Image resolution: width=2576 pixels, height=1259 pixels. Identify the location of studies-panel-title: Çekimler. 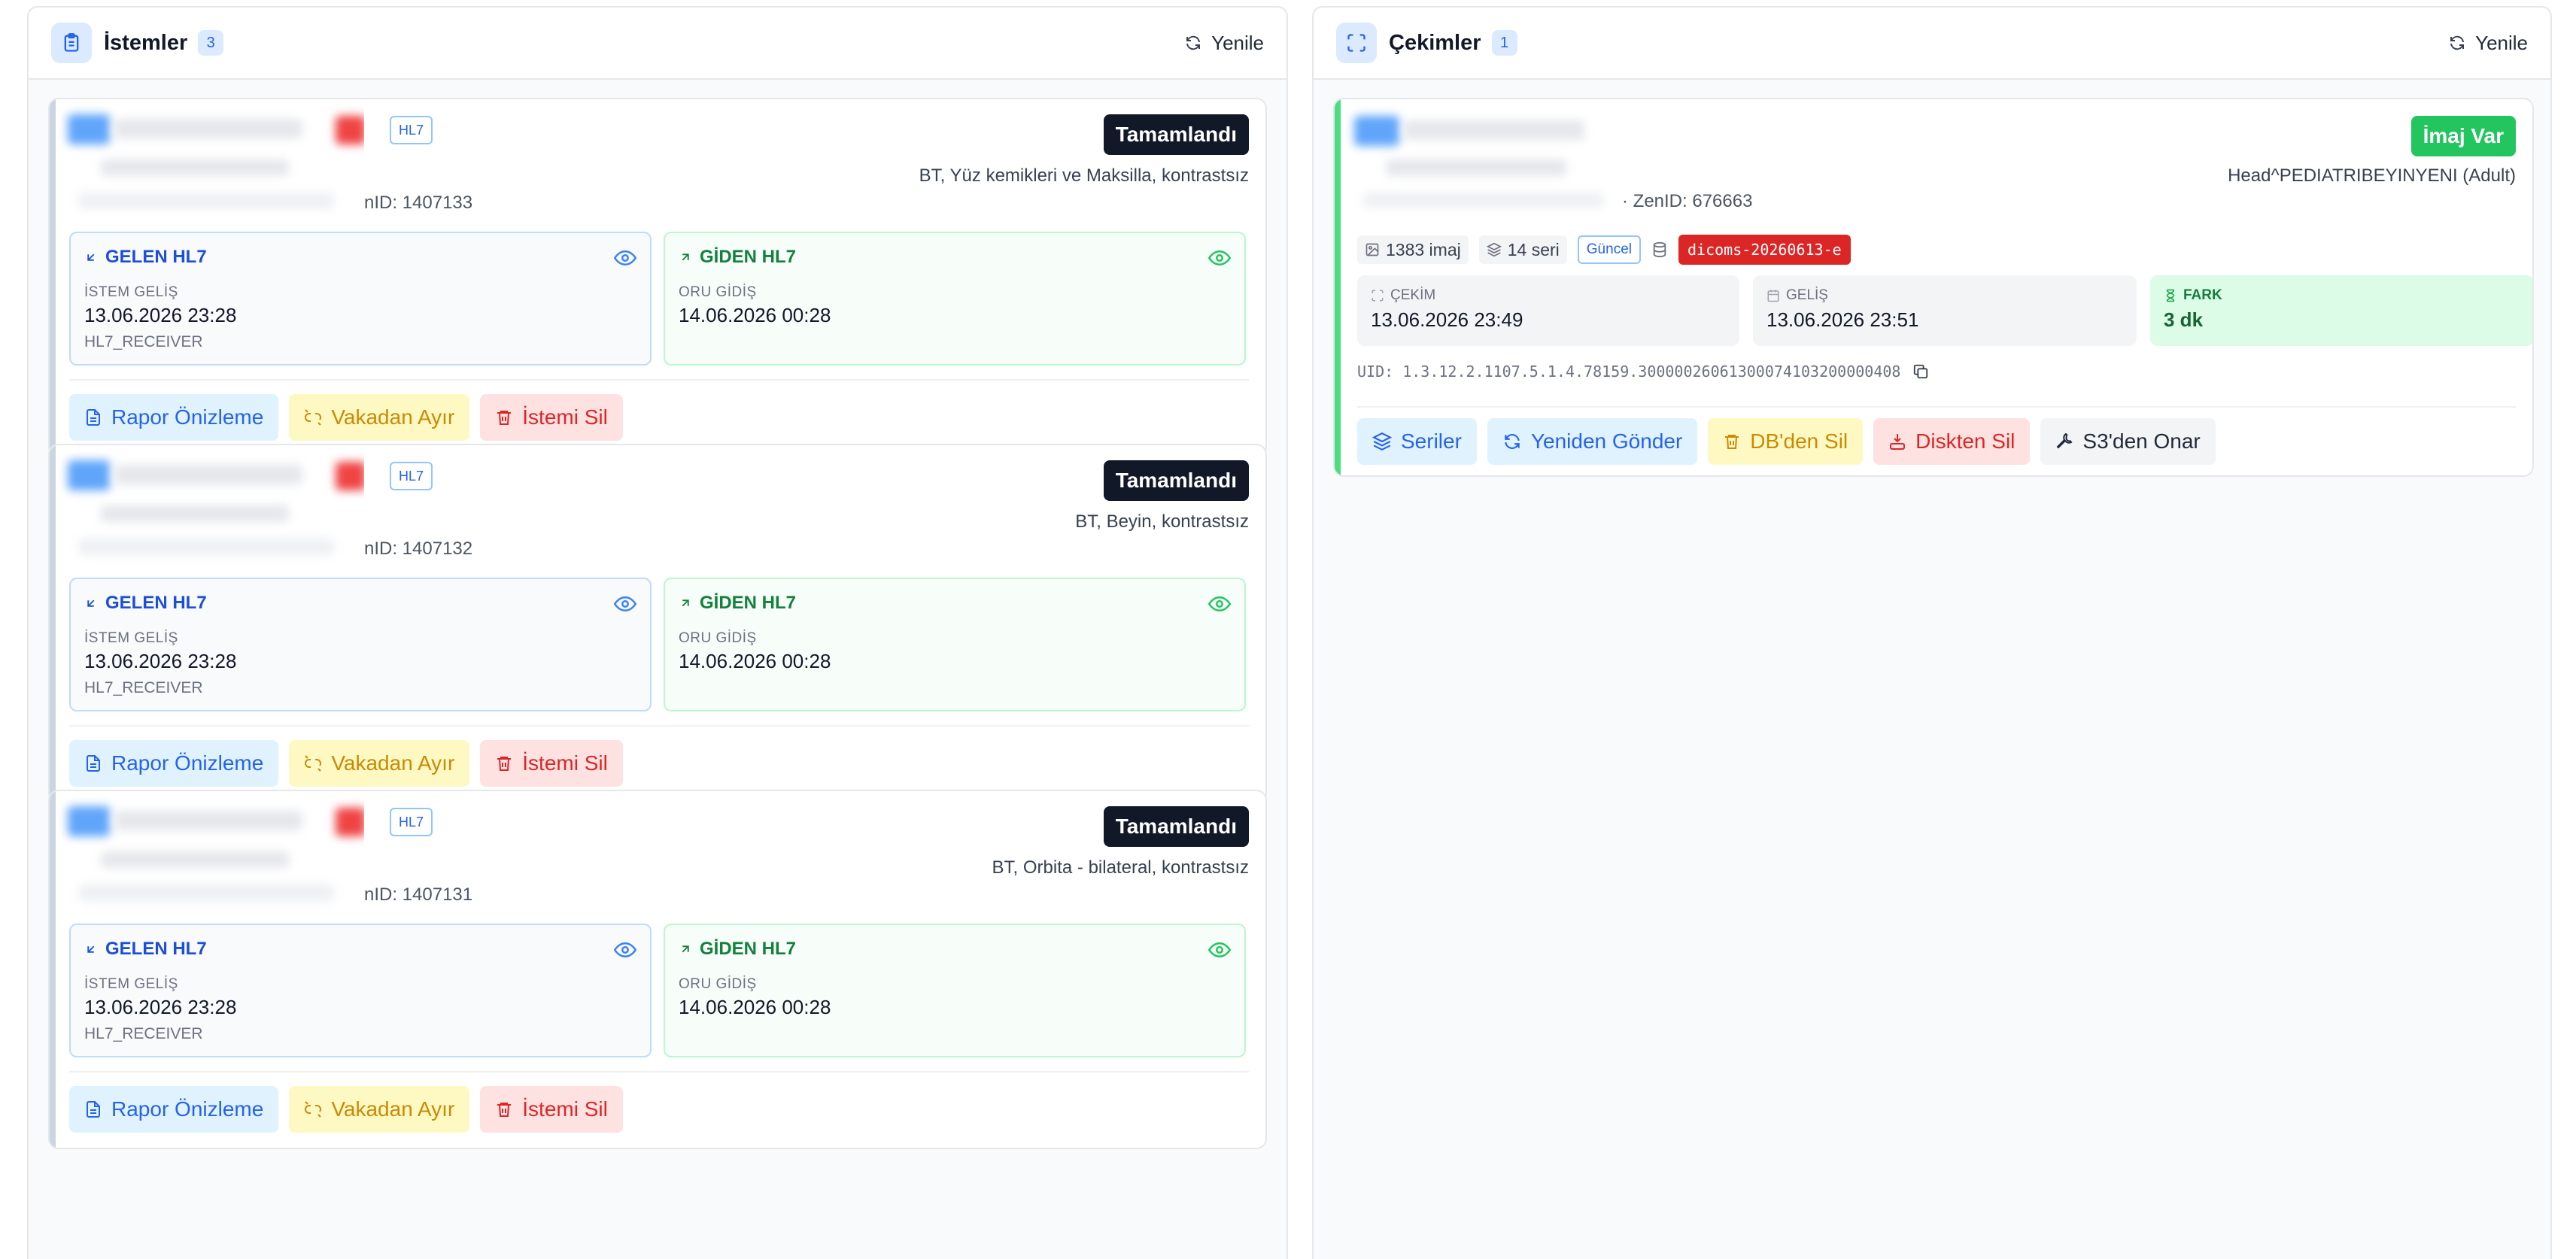
(1435, 42).